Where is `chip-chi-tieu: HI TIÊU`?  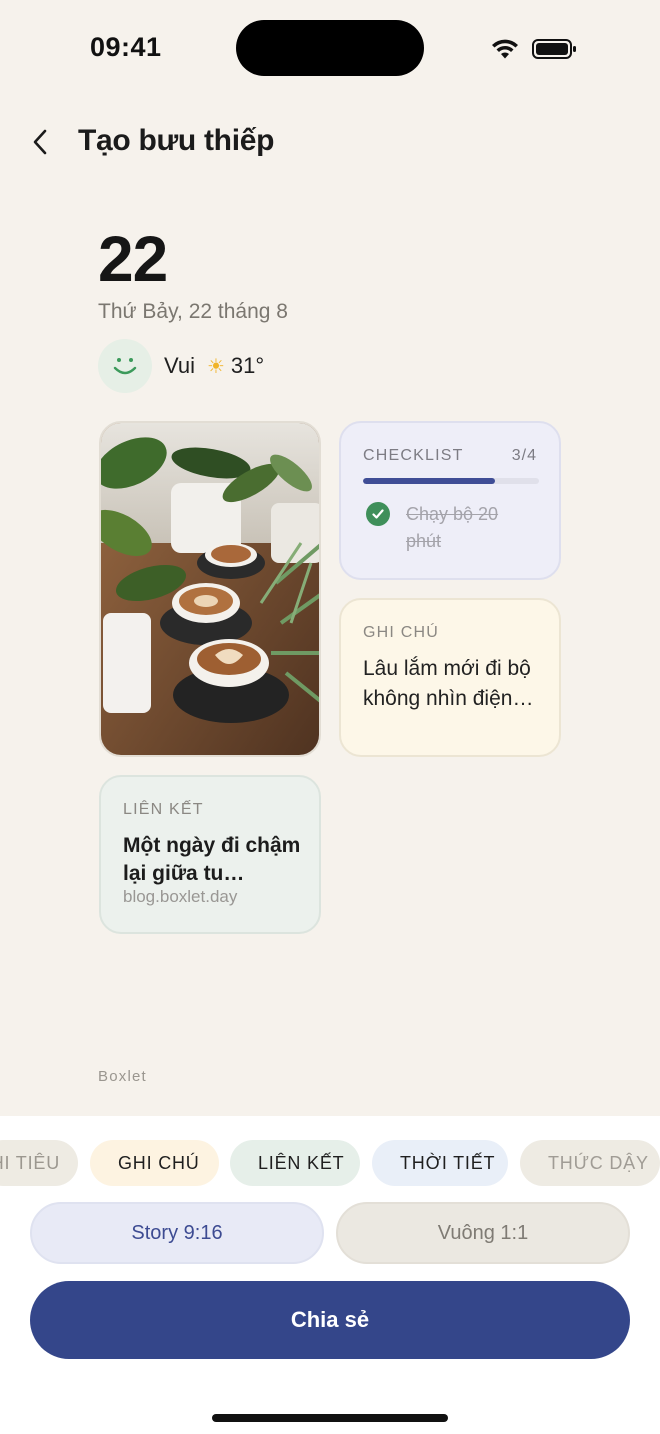
chip-chi-tieu: HI TIÊU is located at coordinates (39, 1163).